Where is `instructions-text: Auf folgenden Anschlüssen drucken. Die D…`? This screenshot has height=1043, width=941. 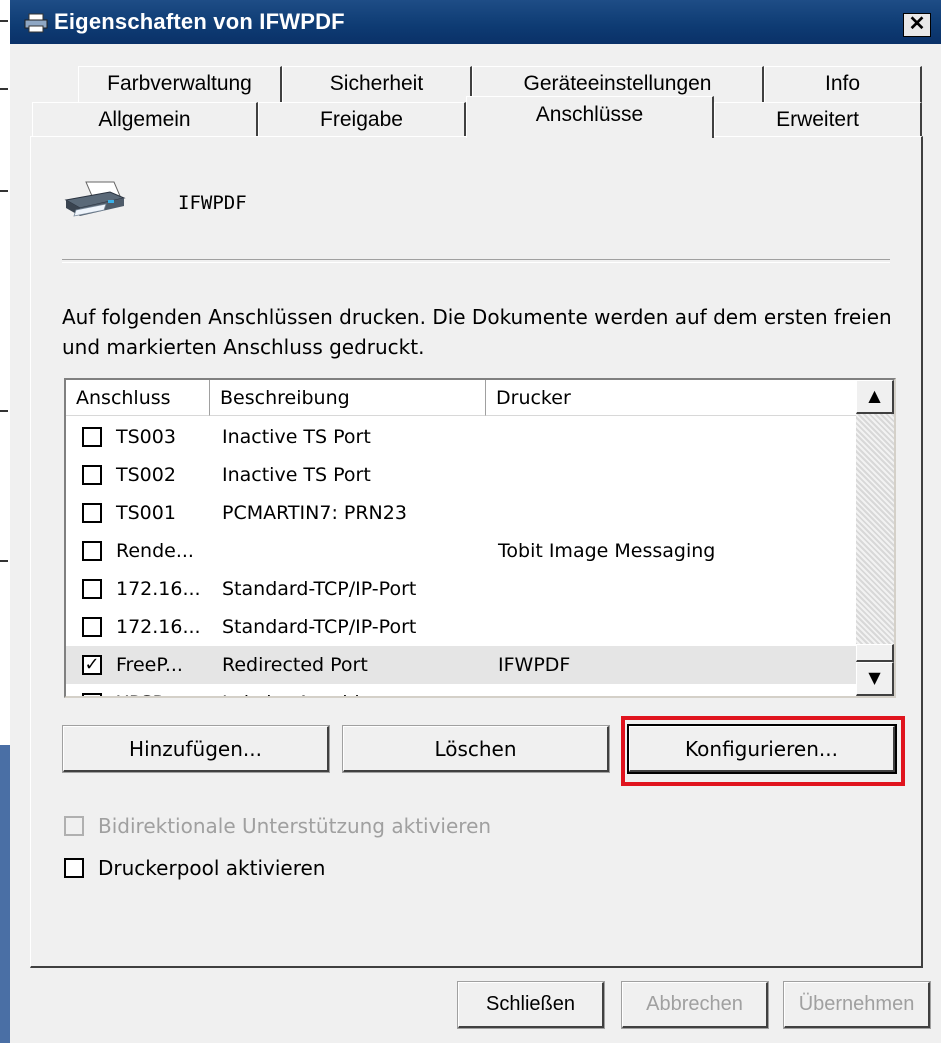 instructions-text: Auf folgenden Anschlüssen drucken. Die D… is located at coordinates (477, 332).